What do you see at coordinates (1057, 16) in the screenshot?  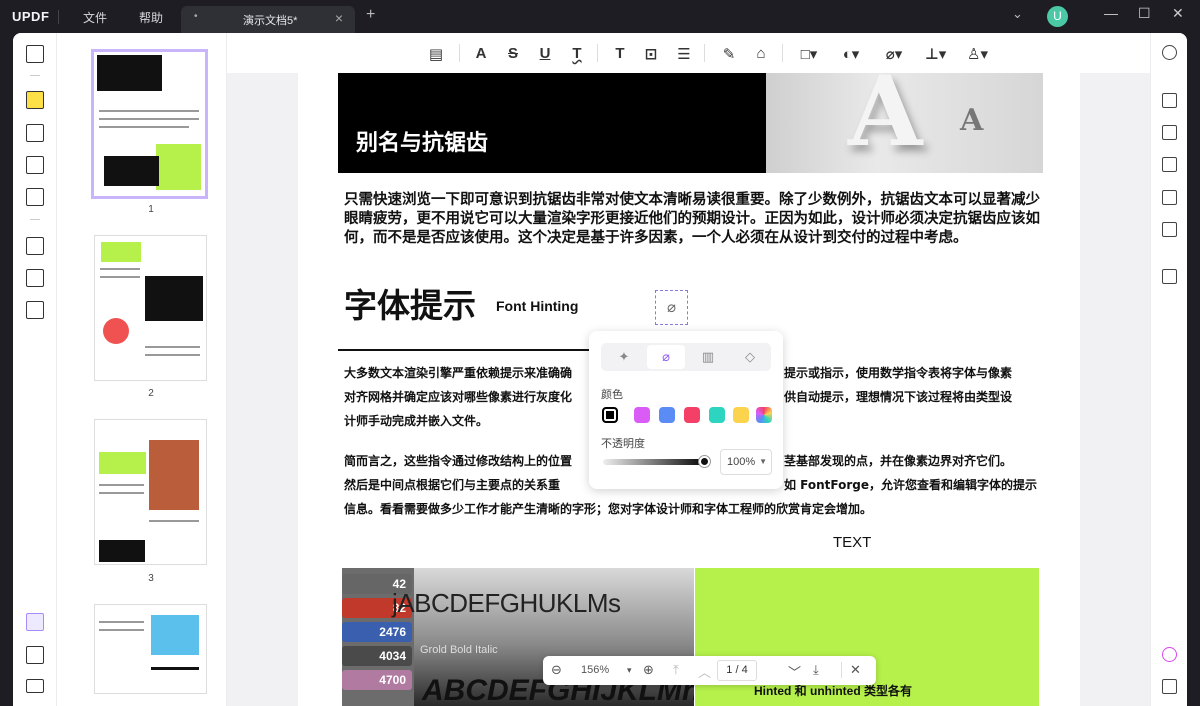 I see `avatar: U` at bounding box center [1057, 16].